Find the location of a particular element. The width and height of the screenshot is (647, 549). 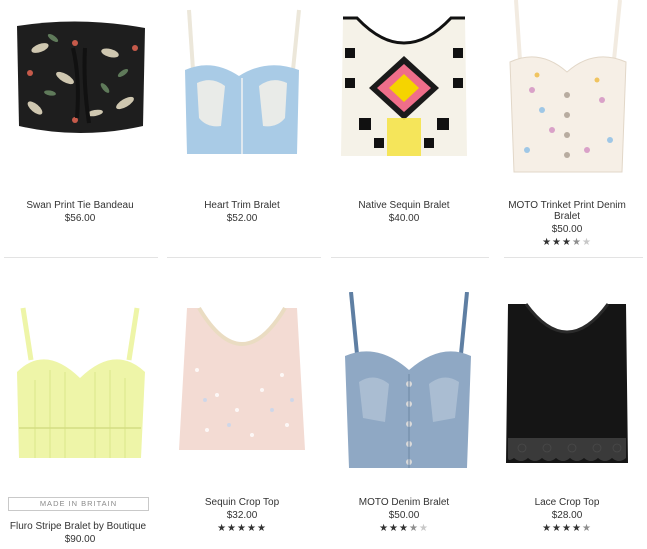

product-image-swan-print-tie-bandeau is located at coordinates (80, 83).